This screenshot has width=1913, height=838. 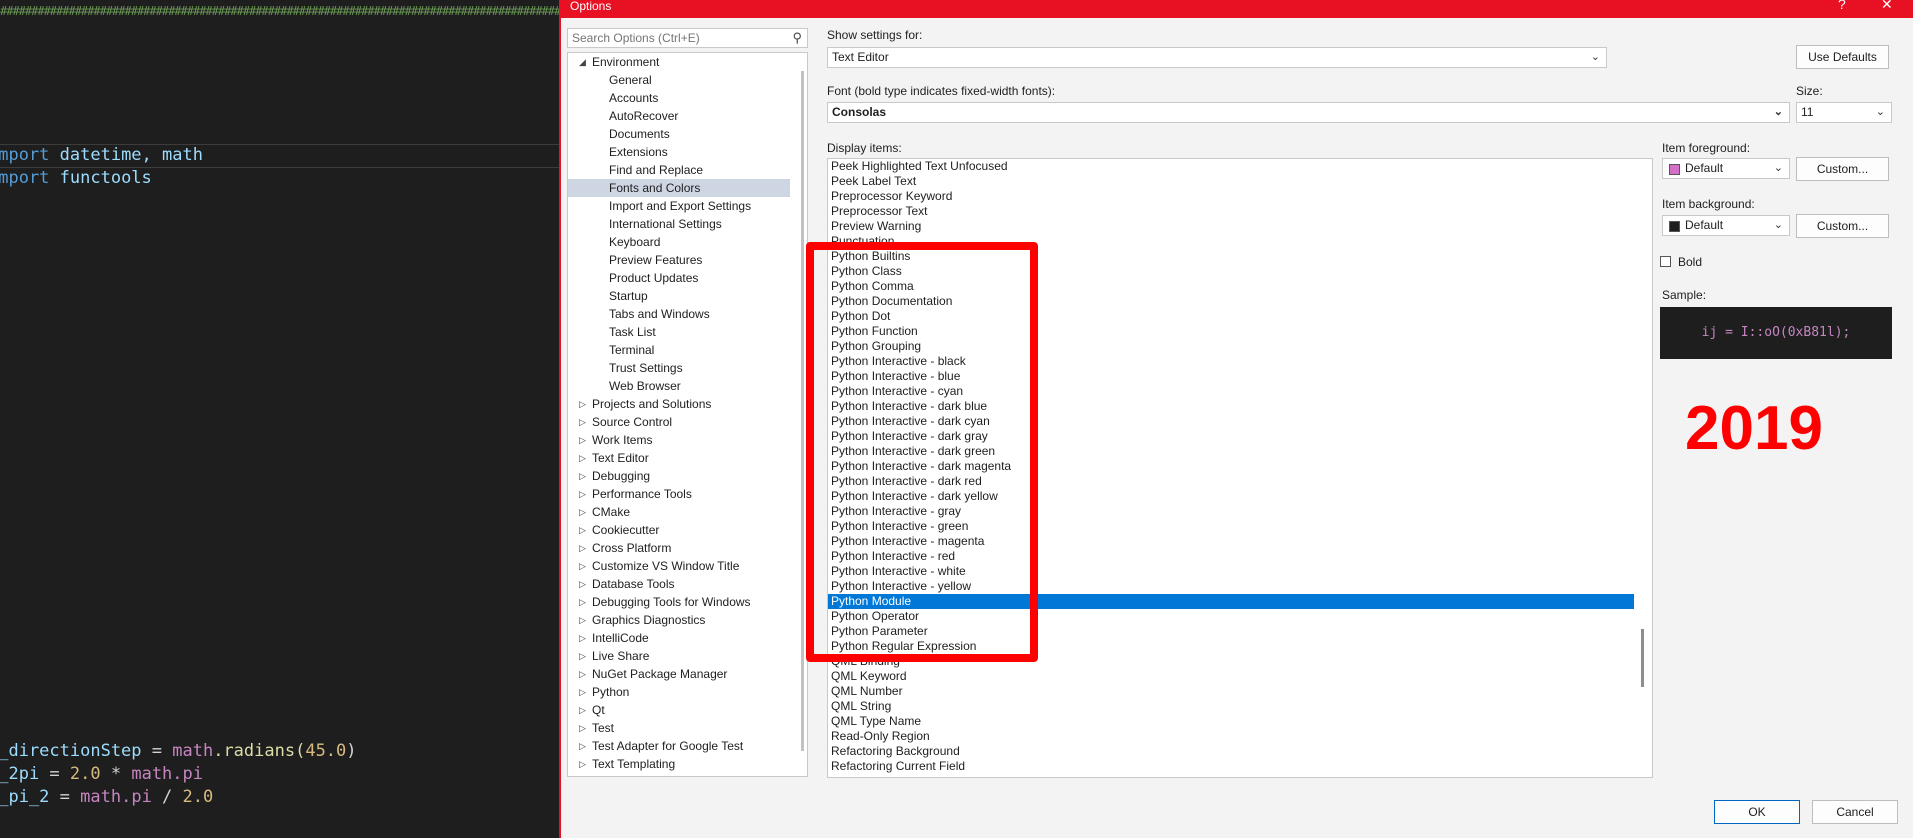 What do you see at coordinates (679, 584) in the screenshot?
I see `tree-item: ▷ Database Tools` at bounding box center [679, 584].